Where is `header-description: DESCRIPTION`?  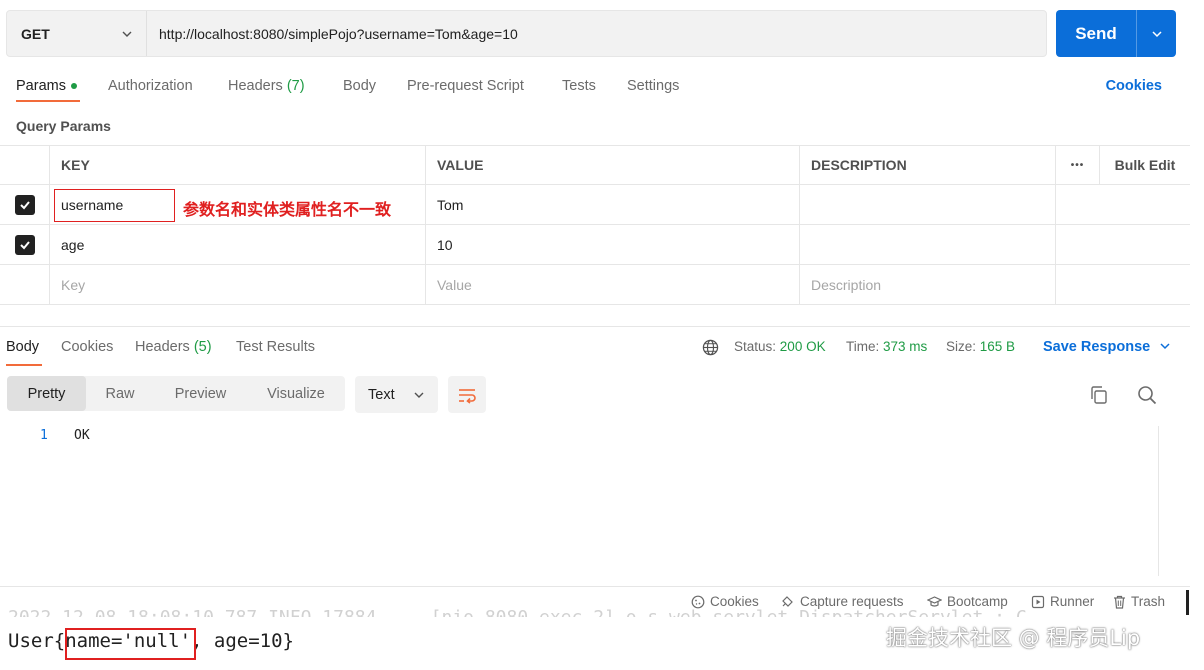
header-description: DESCRIPTION is located at coordinates (928, 165).